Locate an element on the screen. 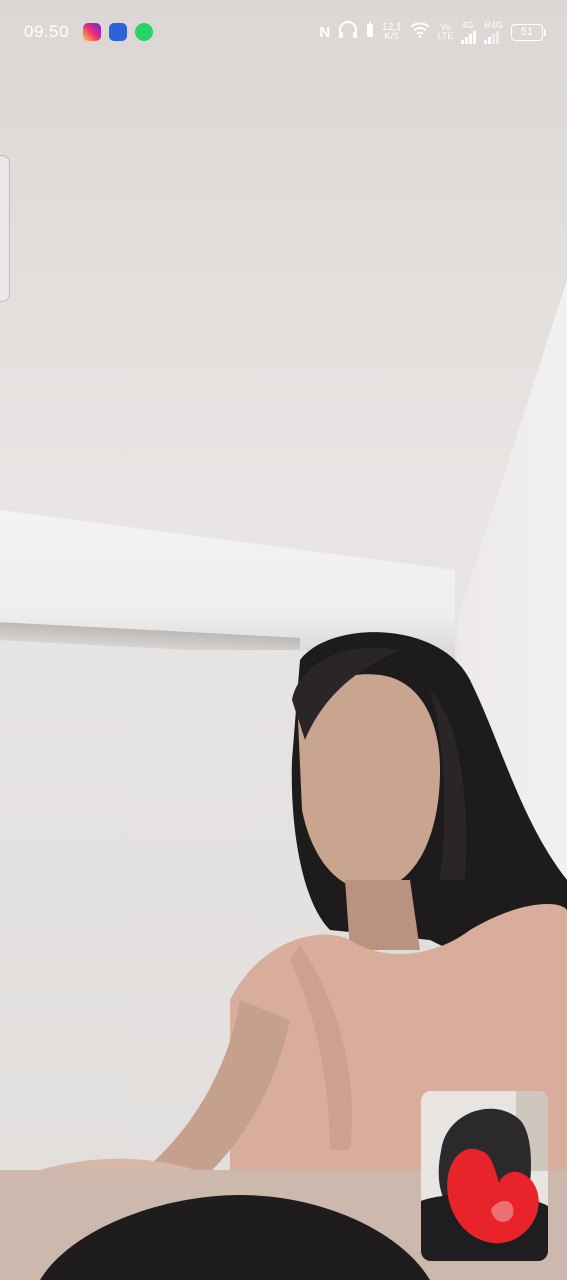  status-bar-left: 09.50 is located at coordinates (89, 32).